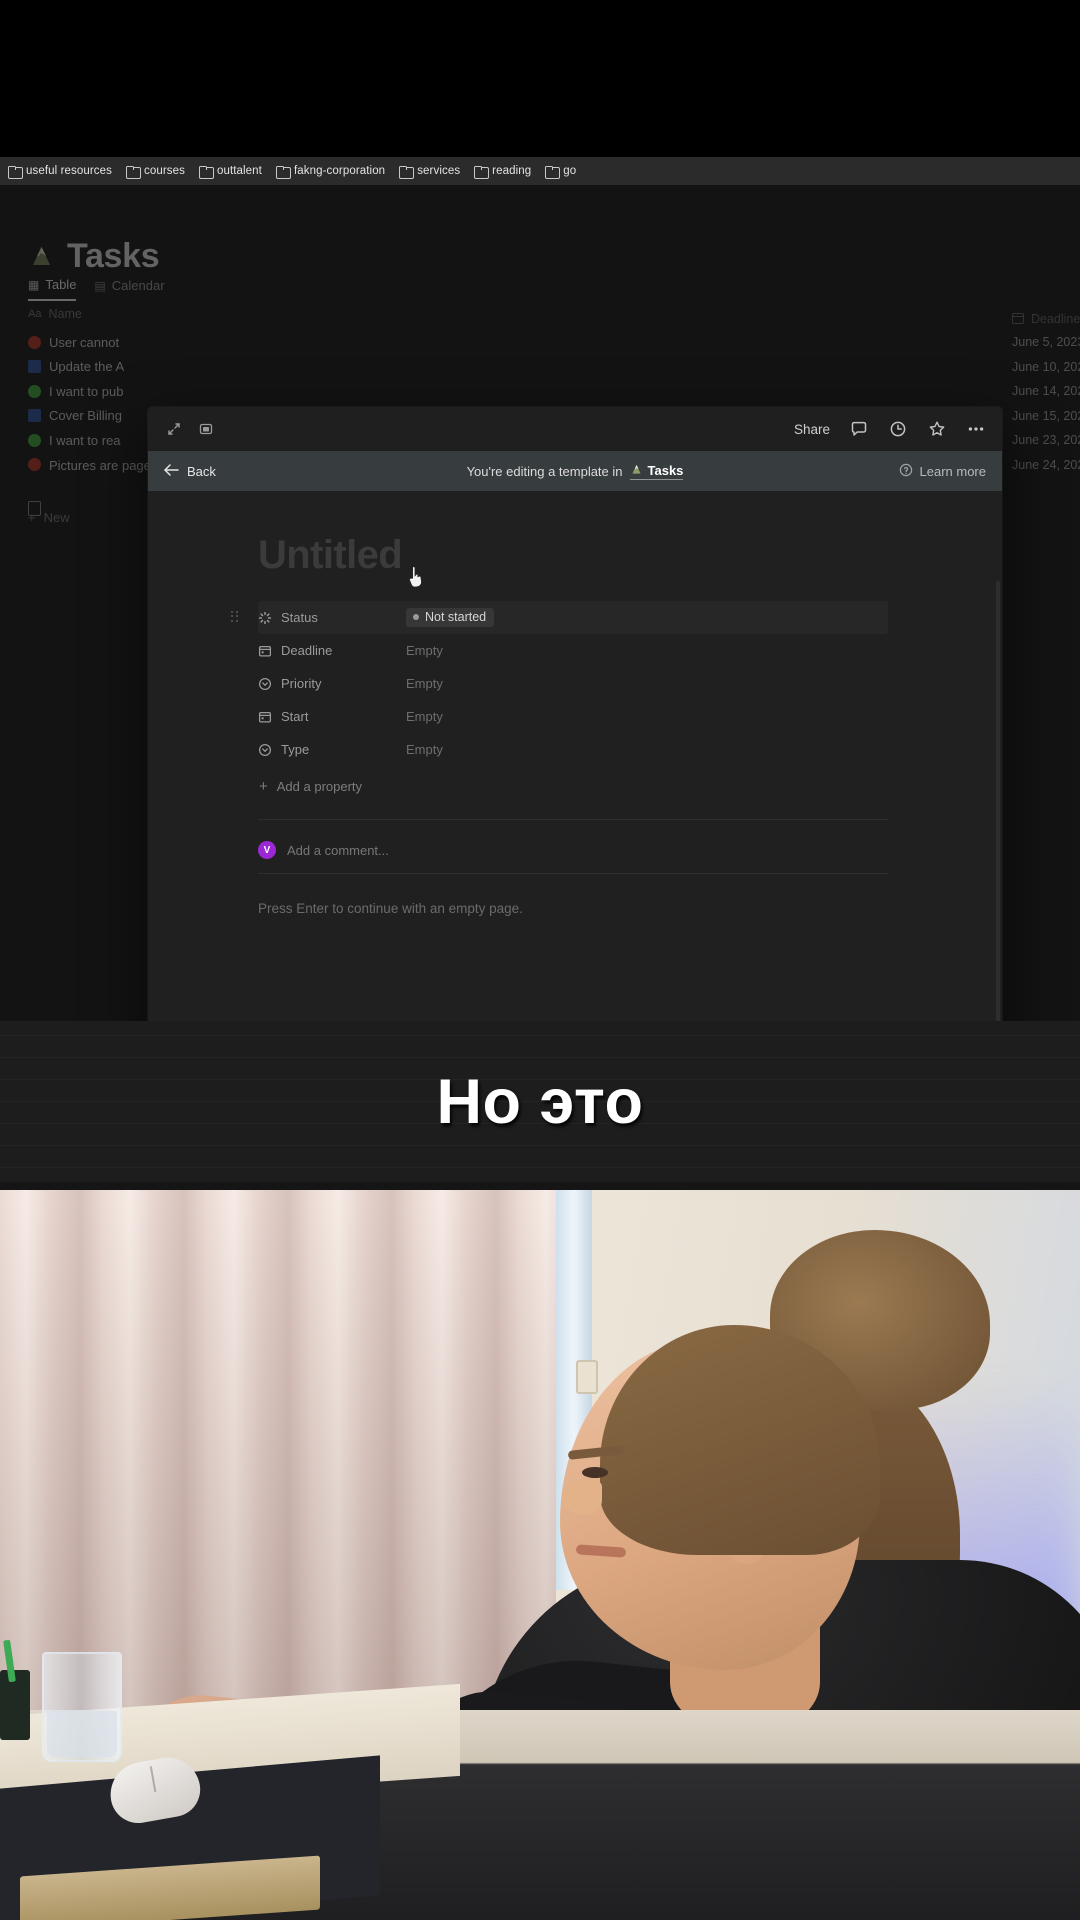  I want to click on bookmark-label: courses, so click(164, 171).